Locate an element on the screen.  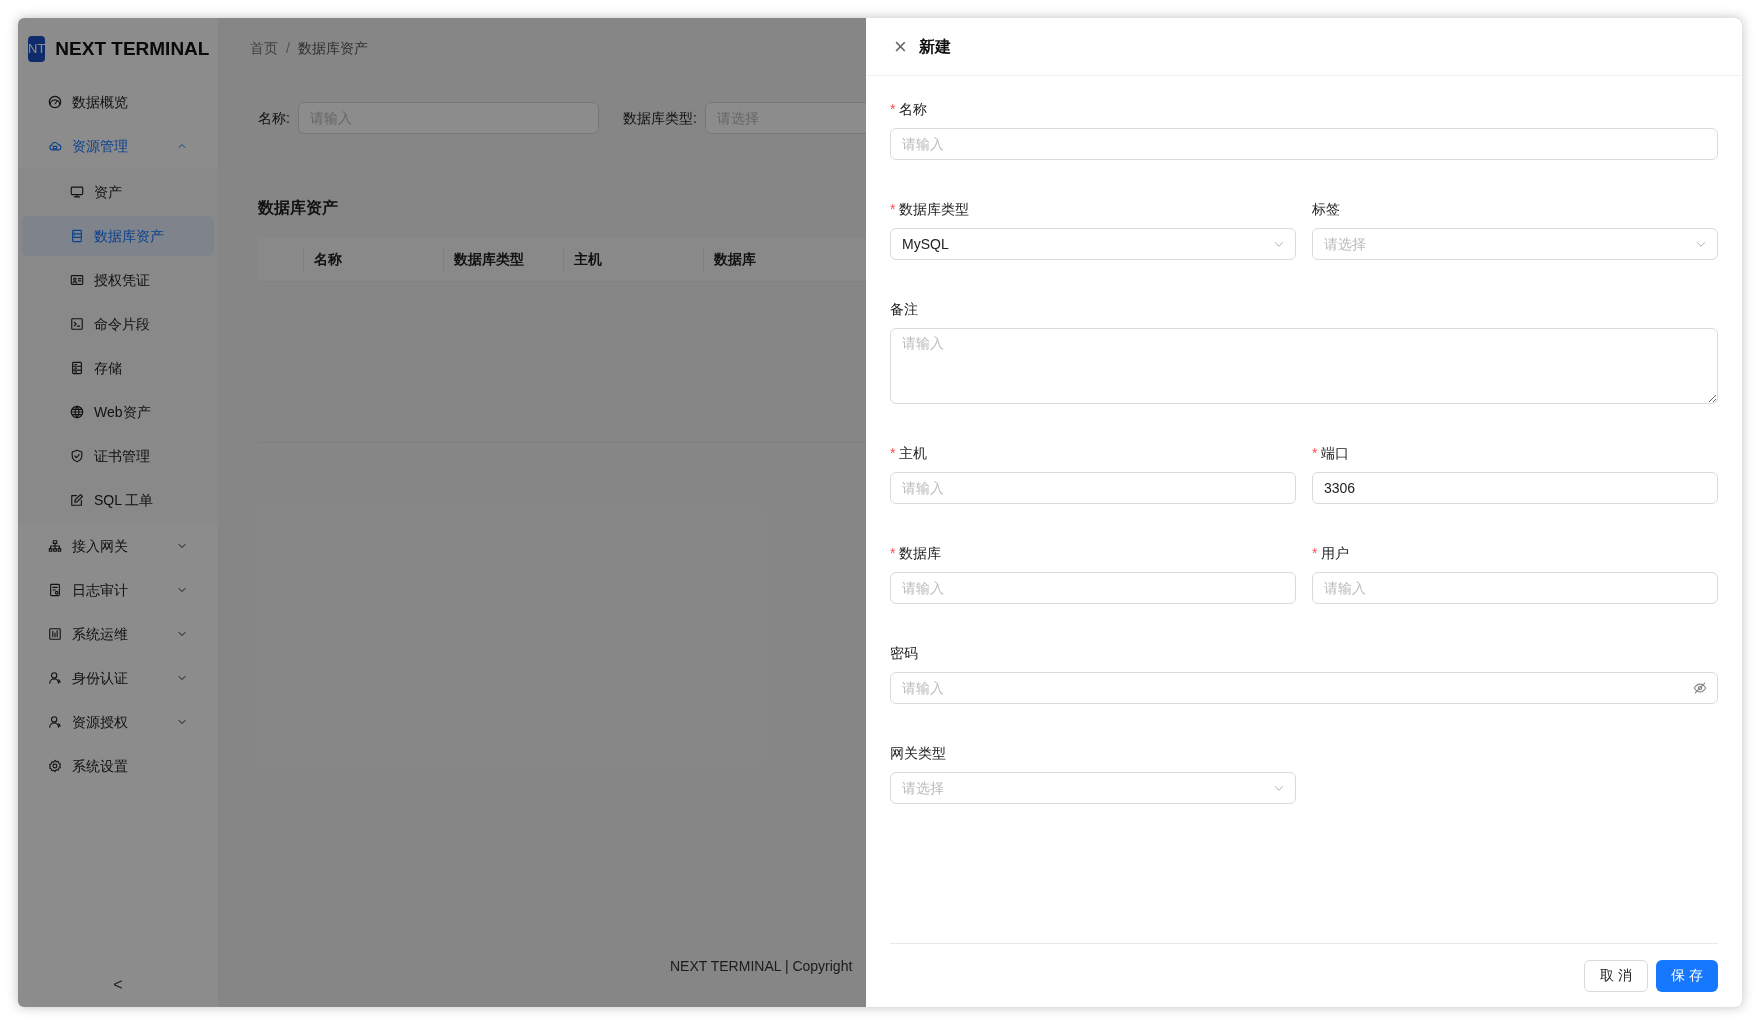
table-title: 数据库资产 is located at coordinates (298, 208).